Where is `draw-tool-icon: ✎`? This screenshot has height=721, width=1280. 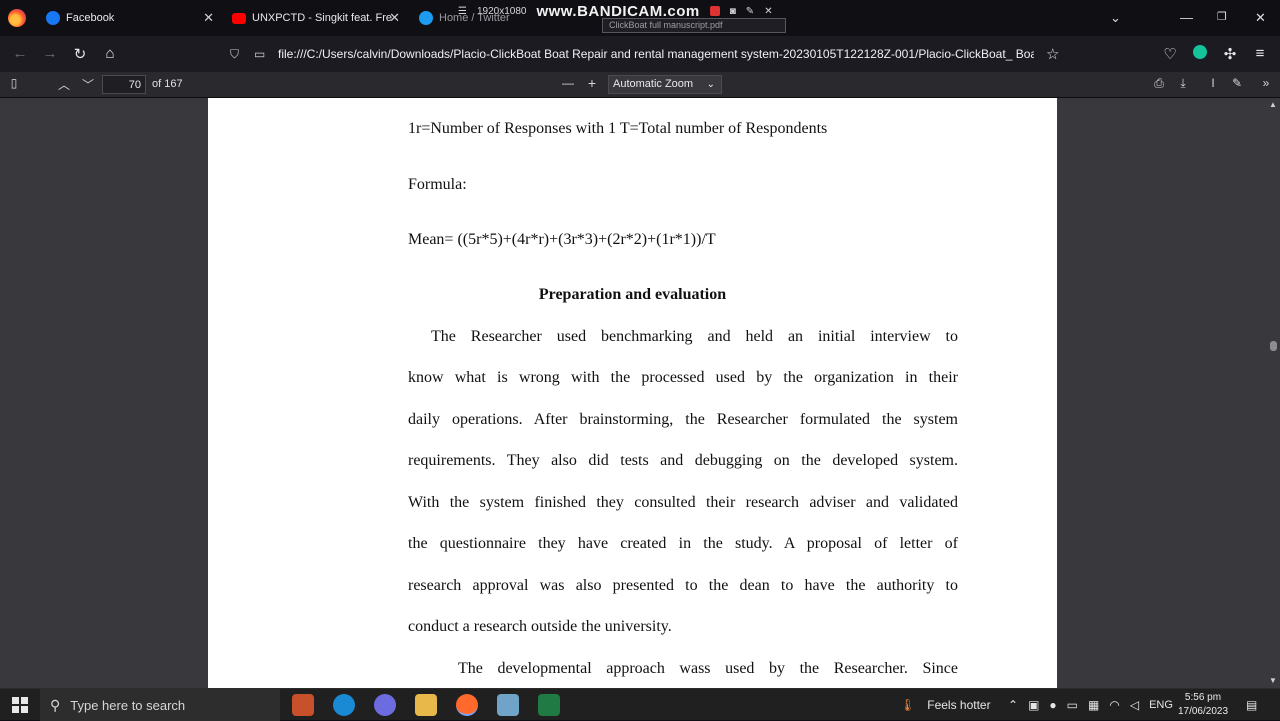 draw-tool-icon: ✎ is located at coordinates (1237, 83).